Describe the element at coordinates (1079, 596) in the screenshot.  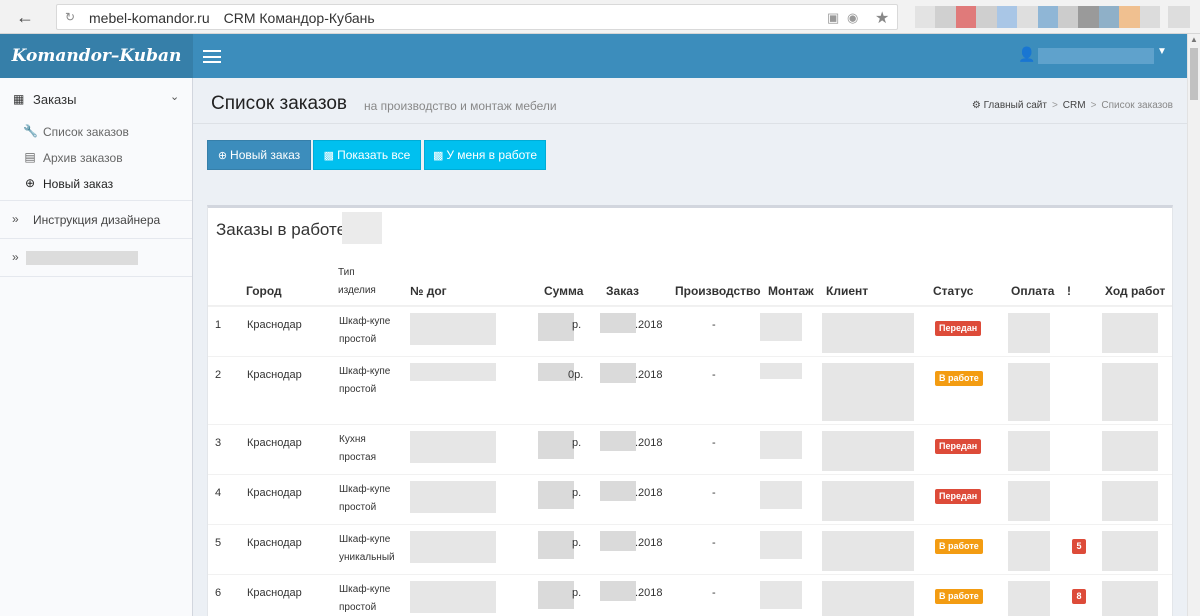
I see `flag-badge: 8` at that location.